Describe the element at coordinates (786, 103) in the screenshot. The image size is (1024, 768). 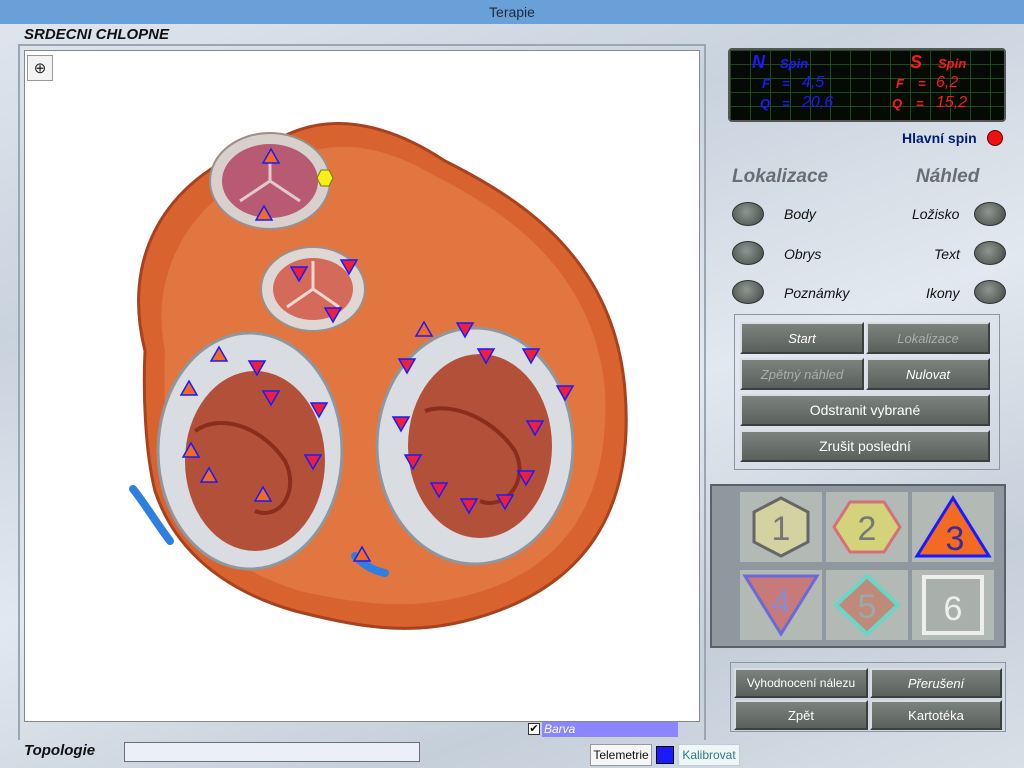
I see `north-q-eq: =` at that location.